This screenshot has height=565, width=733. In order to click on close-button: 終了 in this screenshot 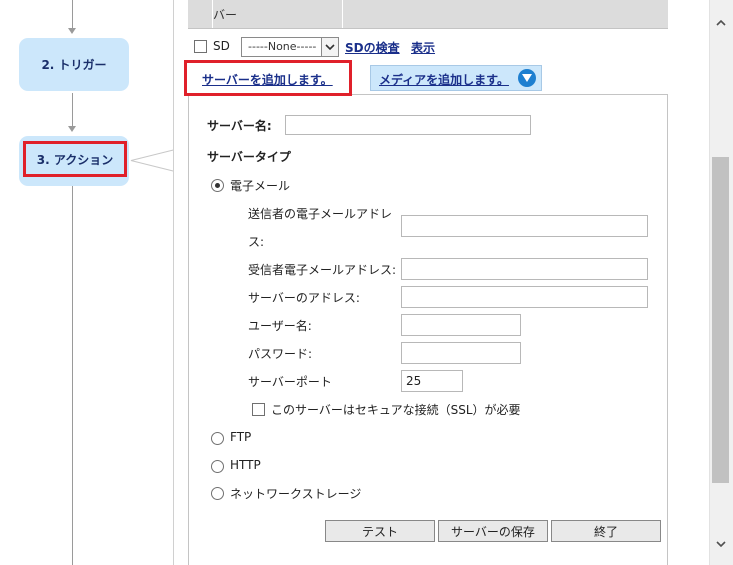, I will do `click(606, 531)`.